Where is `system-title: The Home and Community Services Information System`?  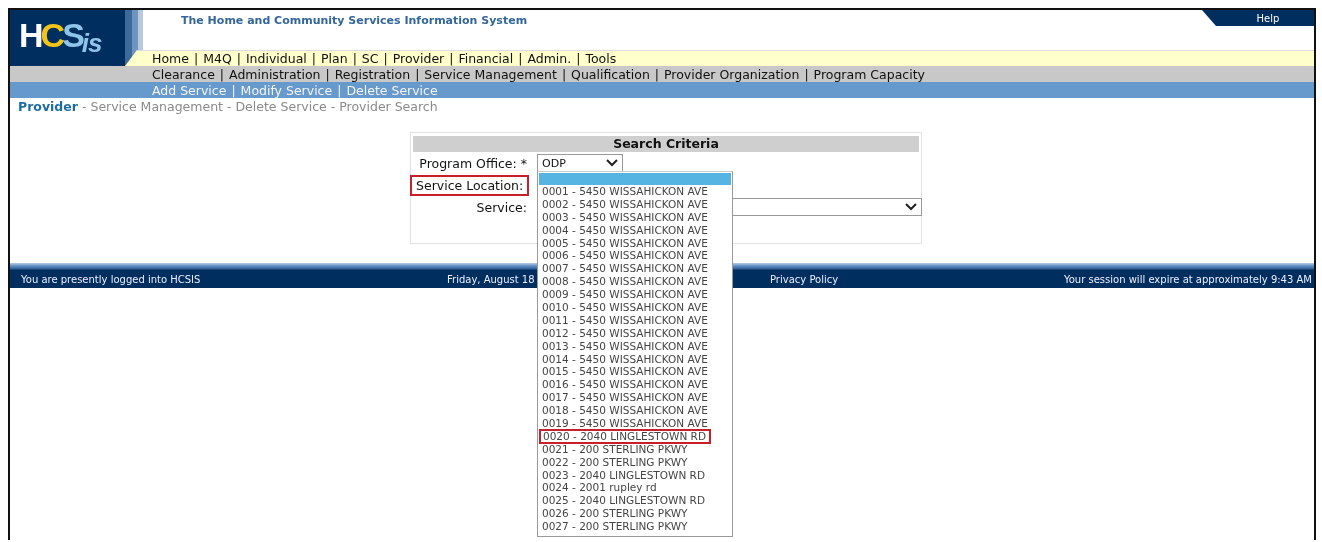
system-title: The Home and Community Services Information System is located at coordinates (354, 21).